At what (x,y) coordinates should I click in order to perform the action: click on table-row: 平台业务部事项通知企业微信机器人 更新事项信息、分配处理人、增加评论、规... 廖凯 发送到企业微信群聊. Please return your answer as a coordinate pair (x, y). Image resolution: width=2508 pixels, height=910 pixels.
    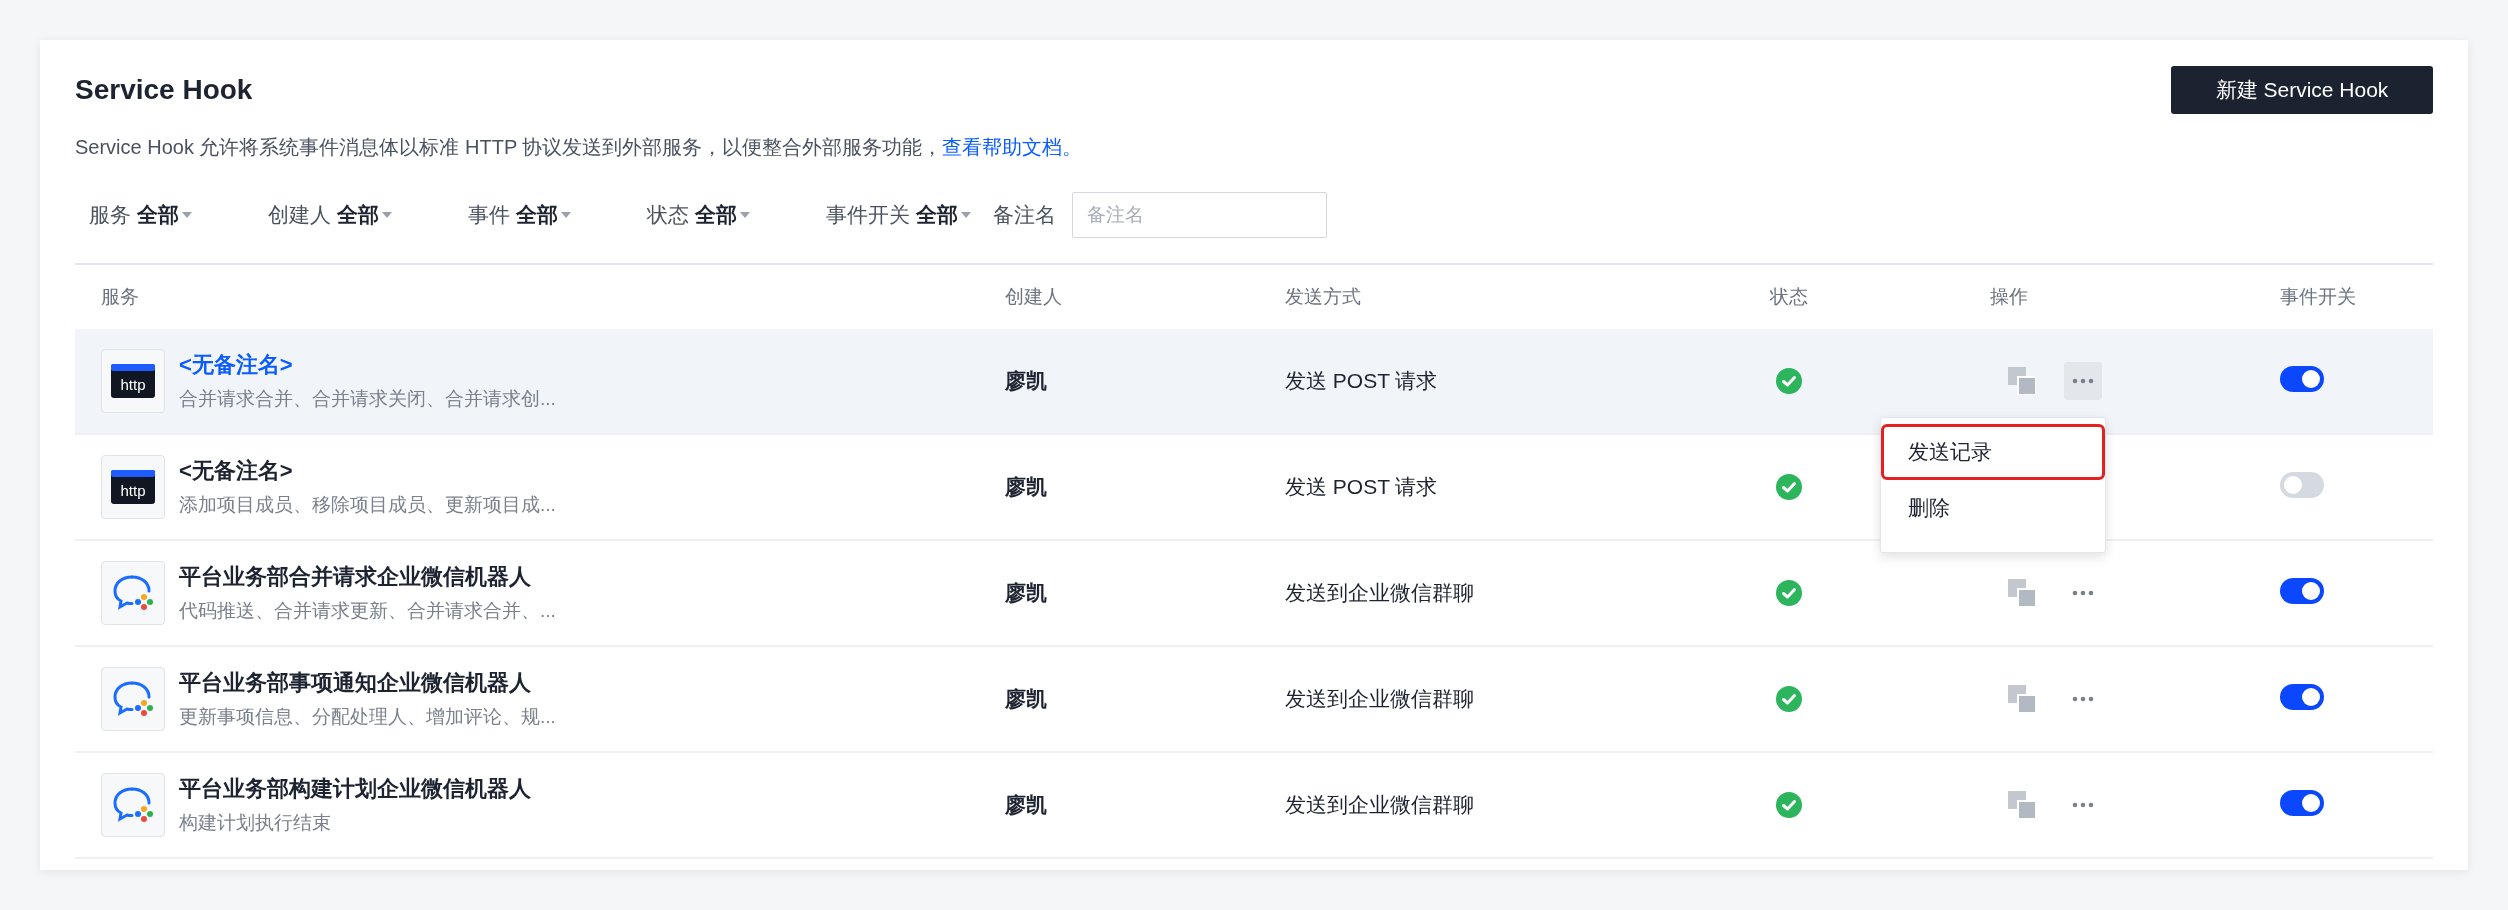
    Looking at the image, I should click on (1254, 700).